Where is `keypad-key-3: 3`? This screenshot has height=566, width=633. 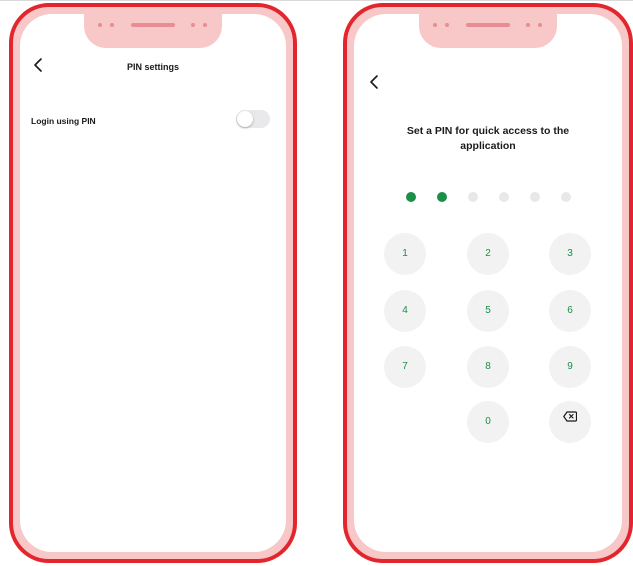 keypad-key-3: 3 is located at coordinates (570, 254).